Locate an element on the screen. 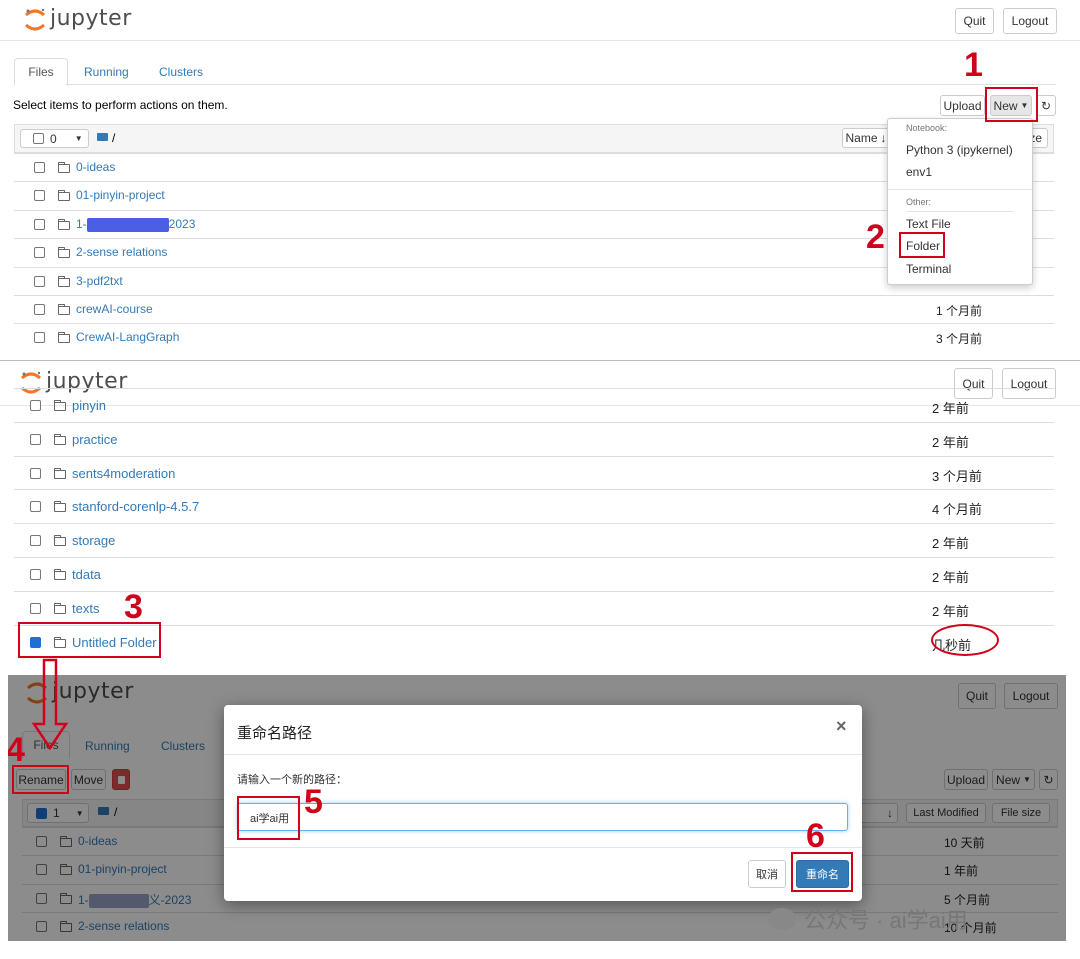 This screenshot has width=1080, height=959. menu-subdivider is located at coordinates (960, 211).